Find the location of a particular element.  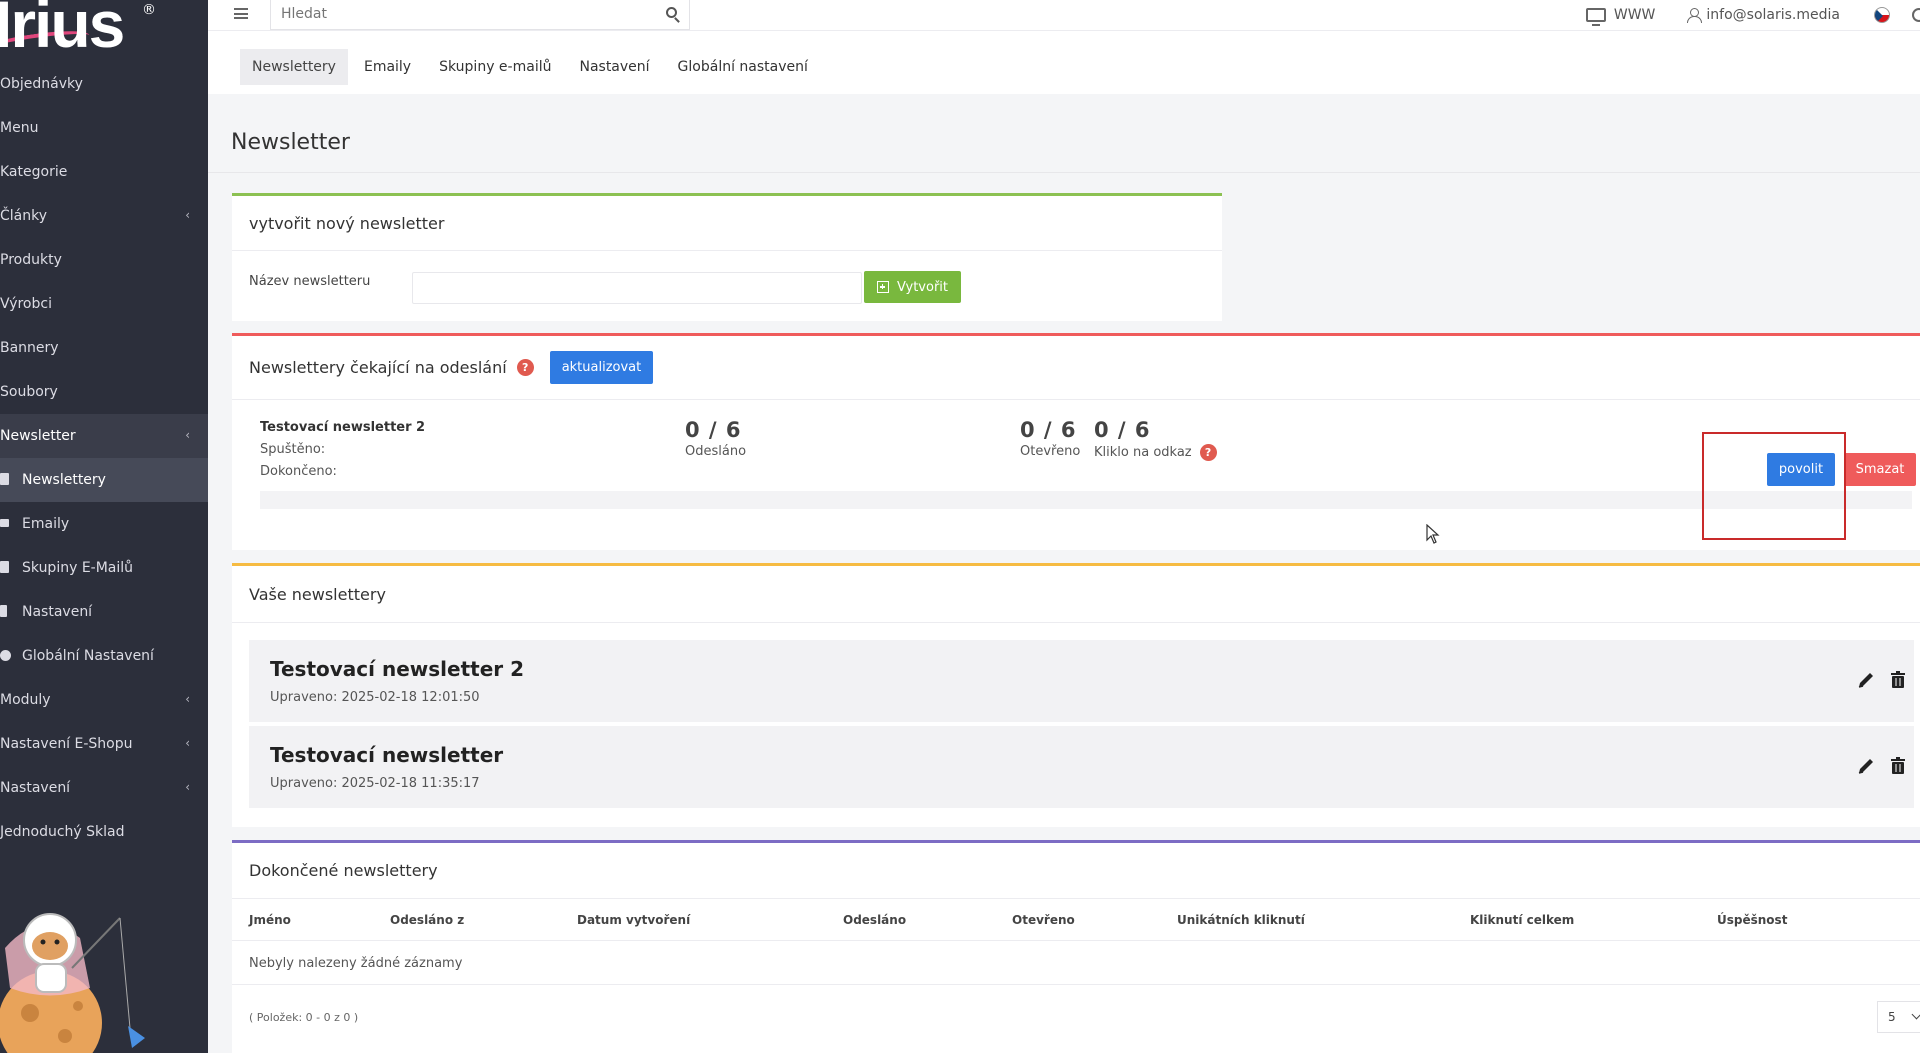

search-input is located at coordinates (451, 14).